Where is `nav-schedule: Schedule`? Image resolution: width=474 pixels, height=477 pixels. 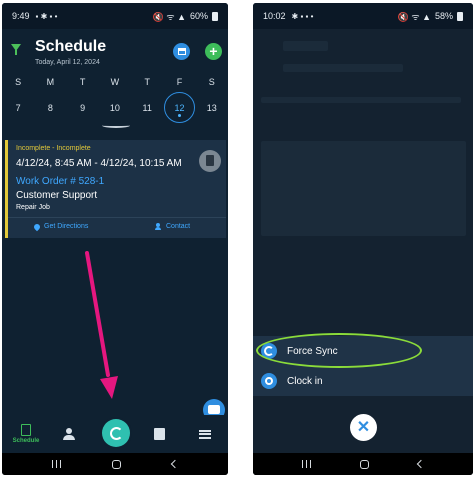
nav-schedule: Schedule is located at coordinates (26, 434).